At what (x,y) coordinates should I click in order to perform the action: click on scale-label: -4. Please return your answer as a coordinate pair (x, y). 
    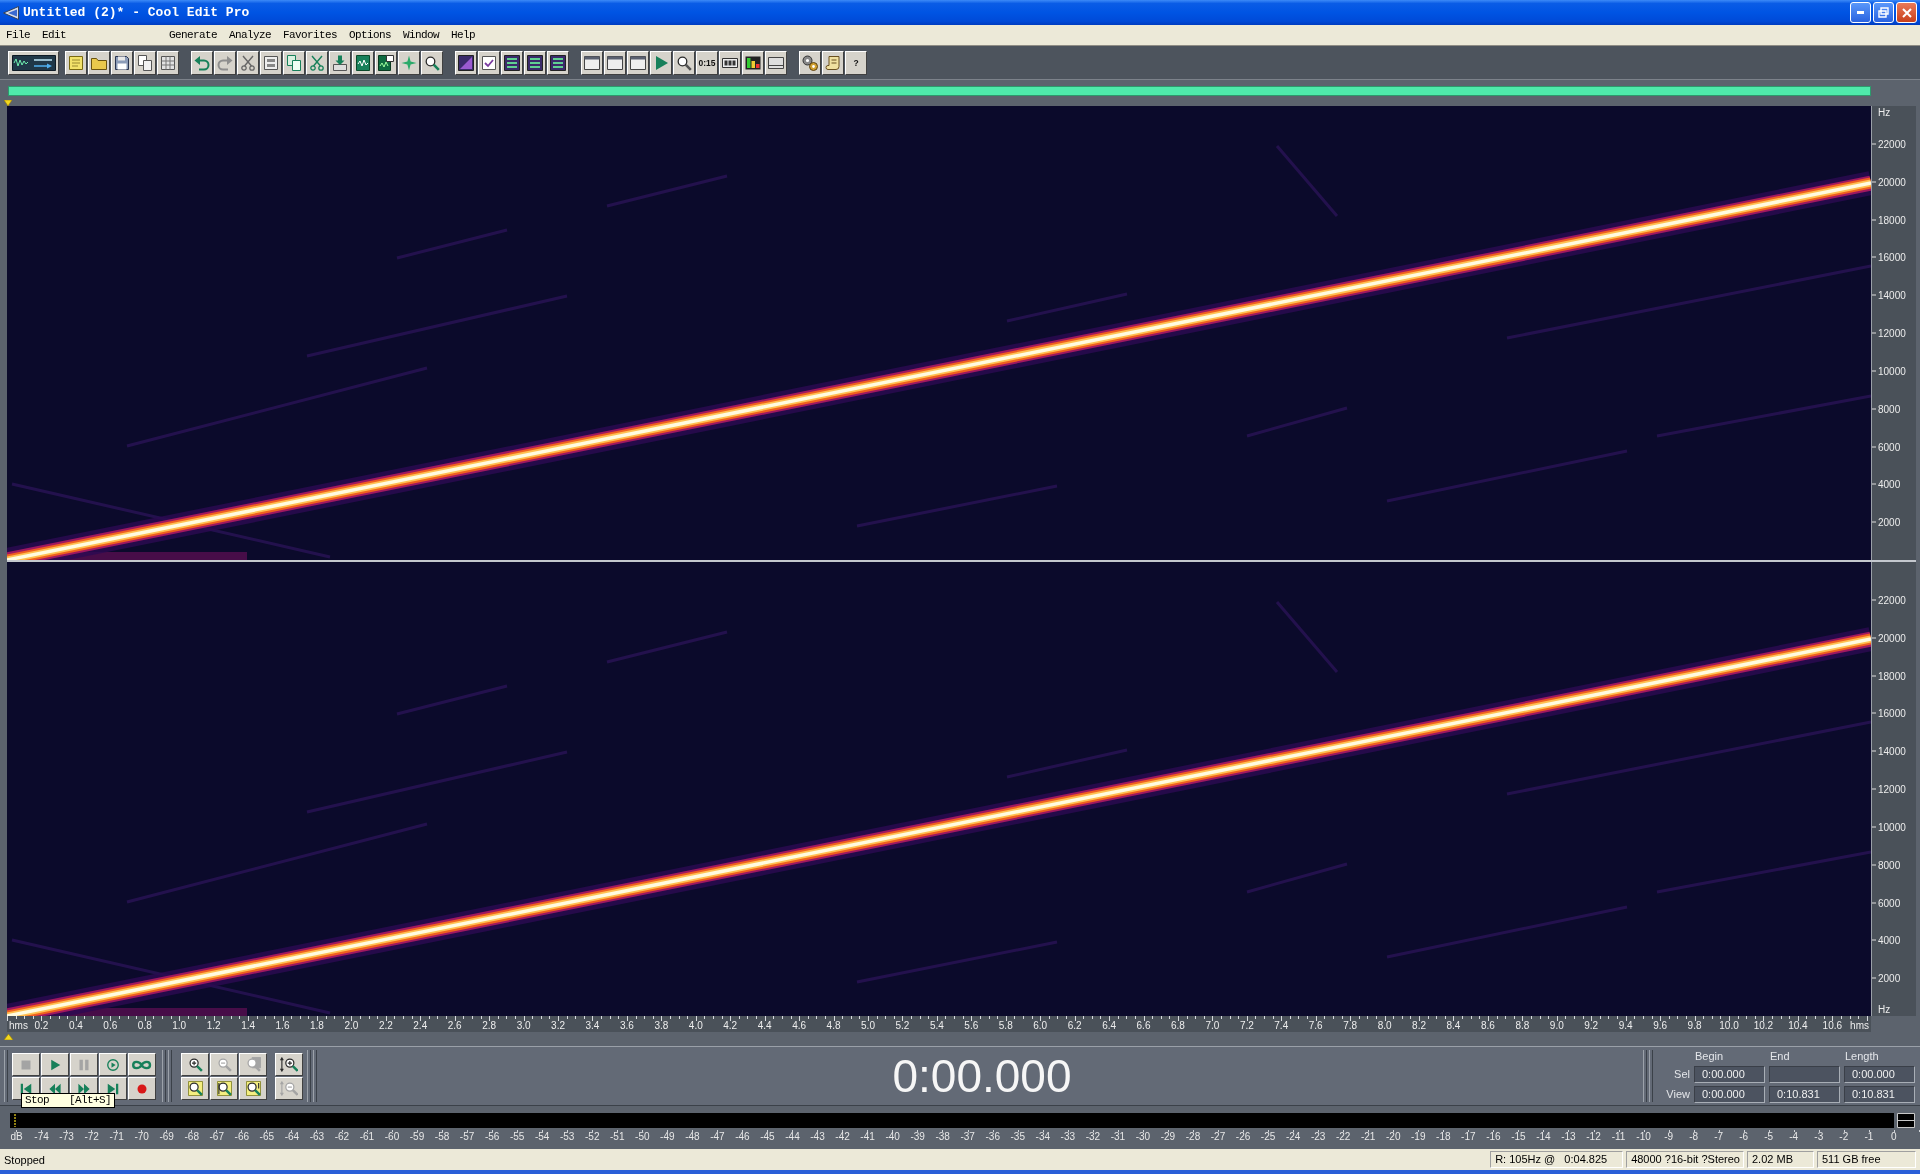
    Looking at the image, I should click on (1794, 1136).